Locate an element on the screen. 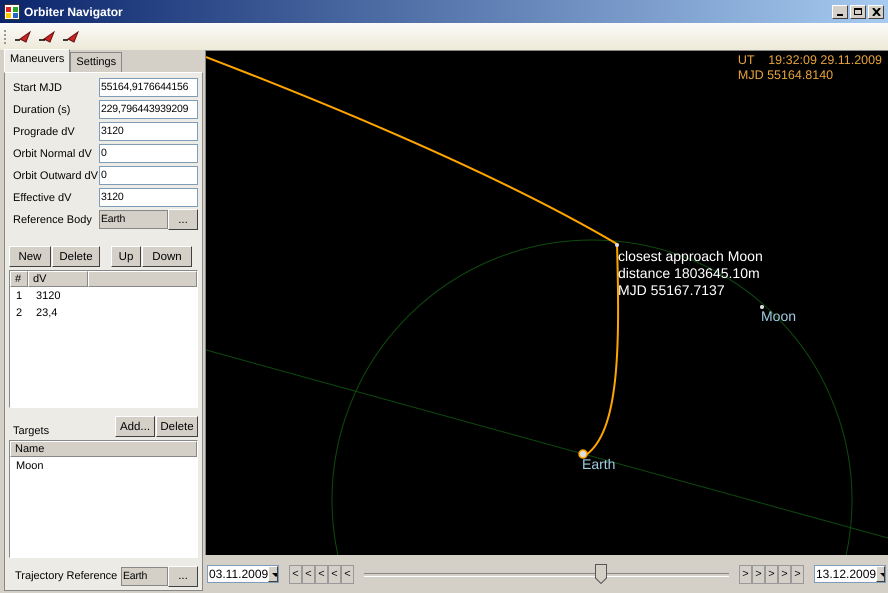 The width and height of the screenshot is (888, 593). time-slider is located at coordinates (546, 574).